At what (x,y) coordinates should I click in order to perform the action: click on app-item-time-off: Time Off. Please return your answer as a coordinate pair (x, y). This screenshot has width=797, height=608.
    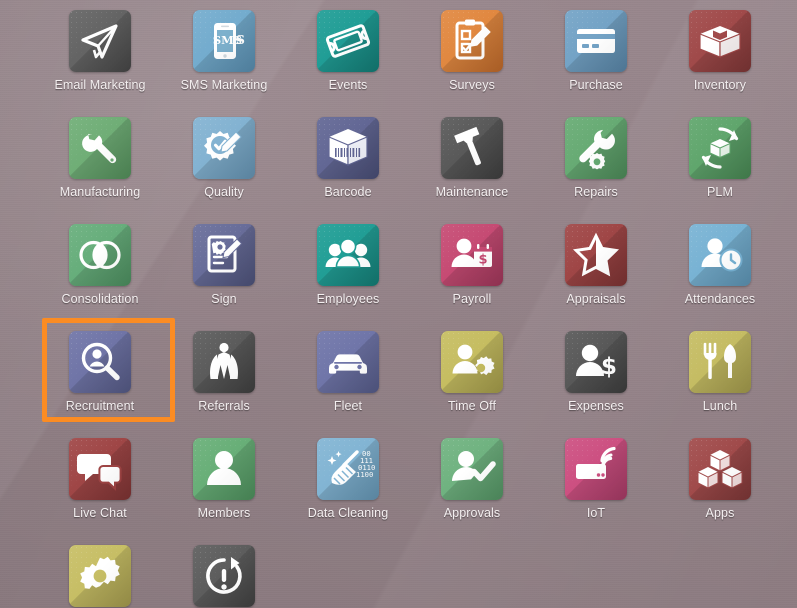
    Looking at the image, I should click on (472, 372).